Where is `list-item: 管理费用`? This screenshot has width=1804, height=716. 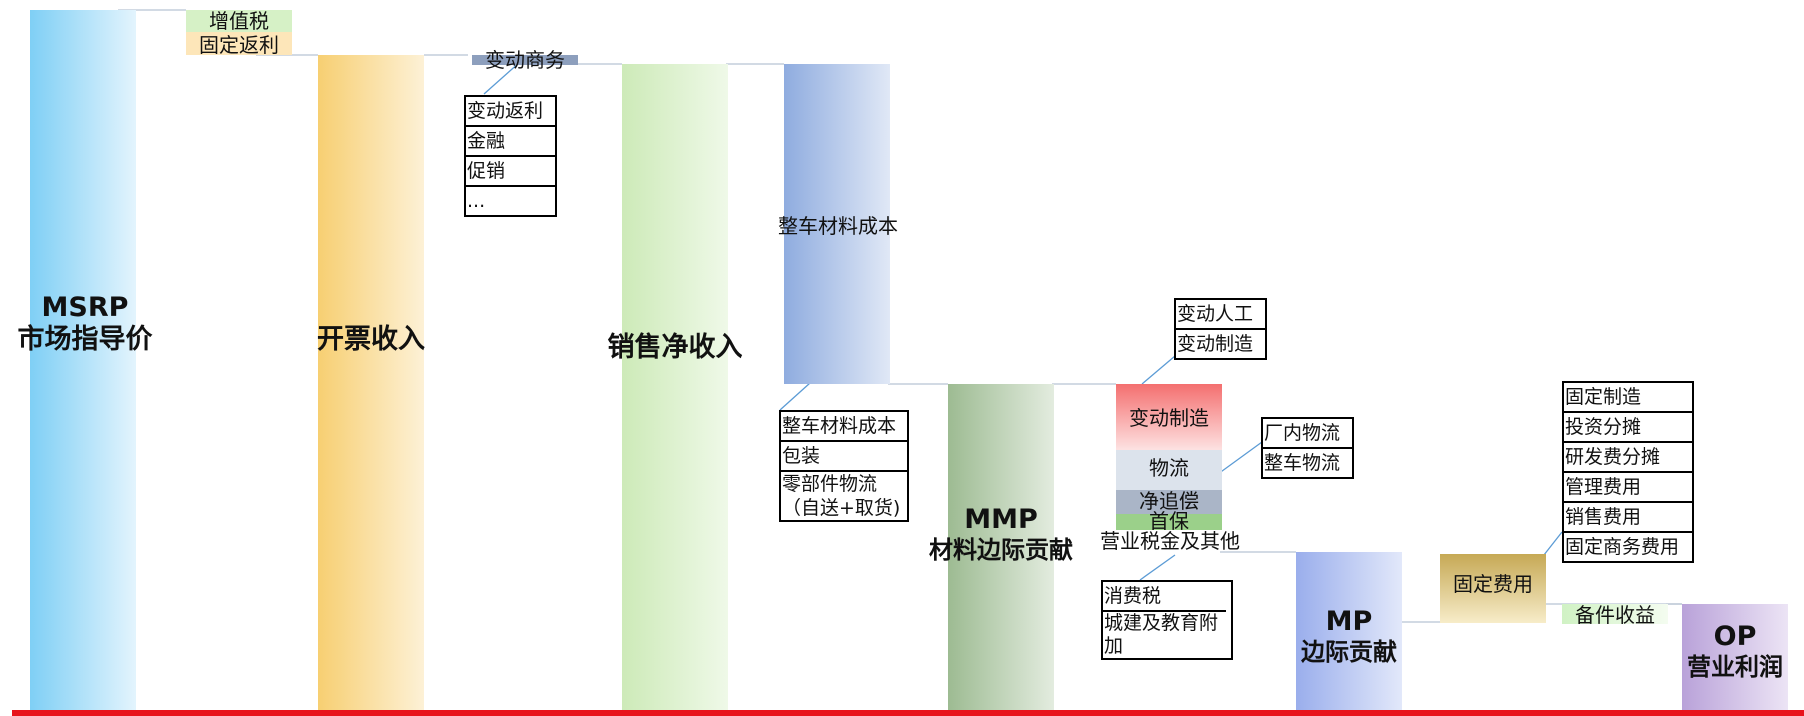
list-item: 管理费用 is located at coordinates (1628, 486).